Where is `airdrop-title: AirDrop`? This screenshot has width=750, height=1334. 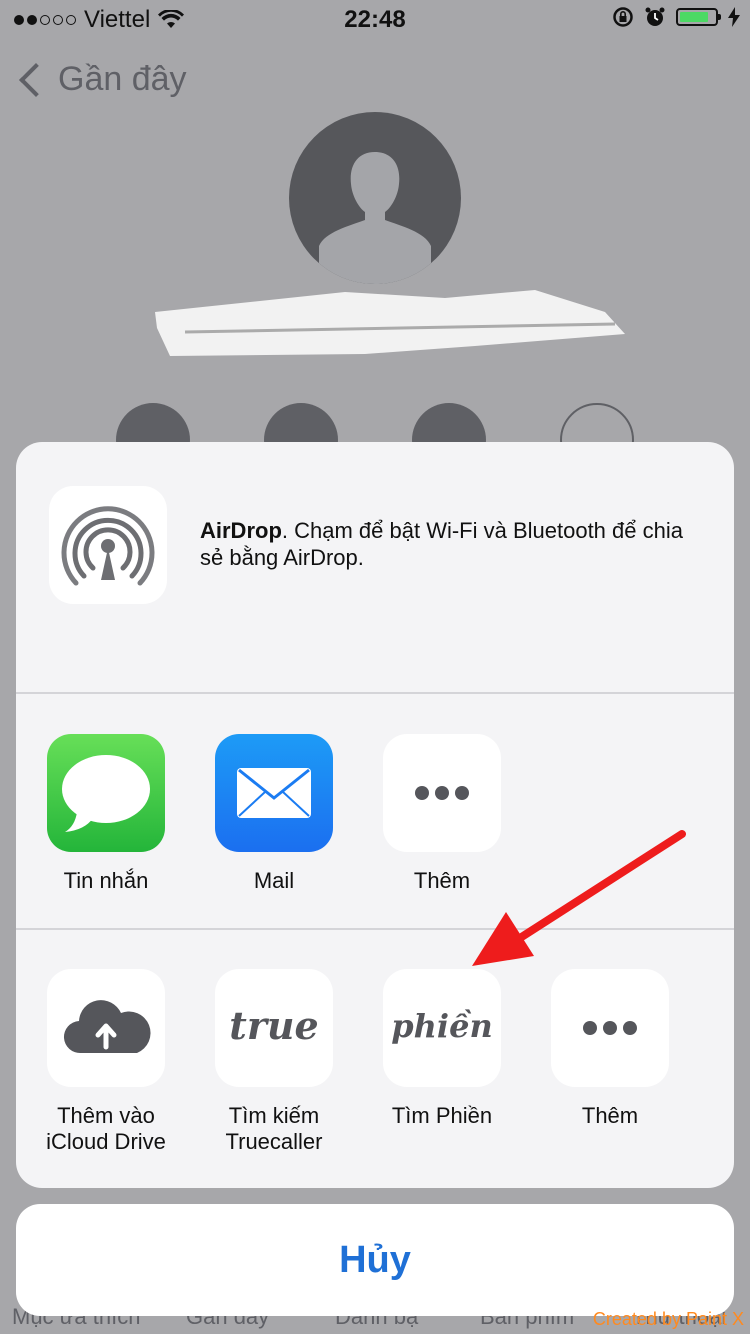 airdrop-title: AirDrop is located at coordinates (241, 530).